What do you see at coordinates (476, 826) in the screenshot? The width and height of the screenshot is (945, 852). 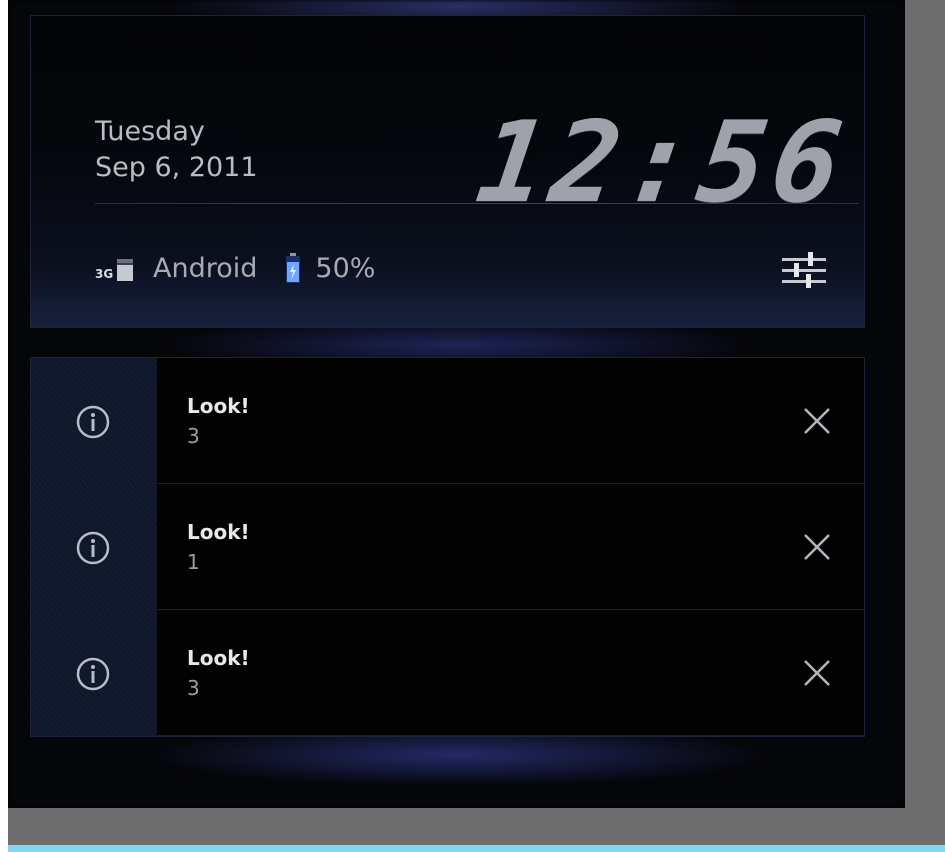 I see `frame-bottom-edge` at bounding box center [476, 826].